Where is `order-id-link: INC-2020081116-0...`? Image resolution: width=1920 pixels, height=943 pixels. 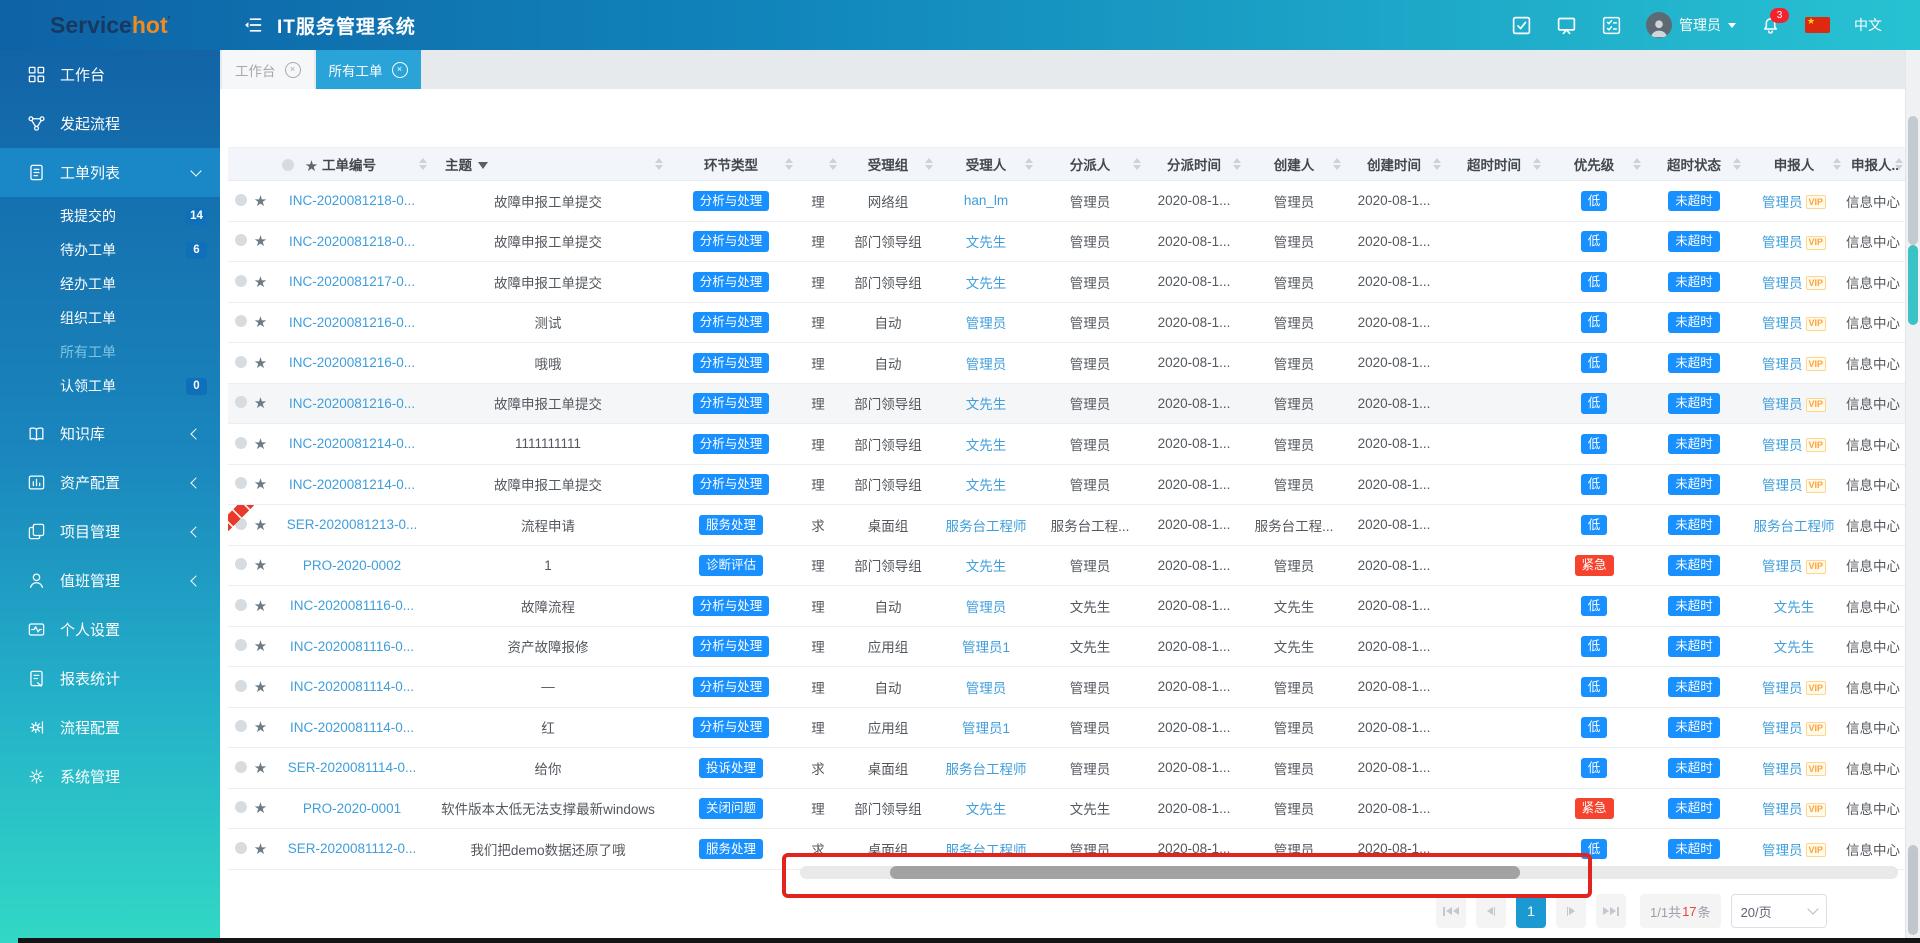 order-id-link: INC-2020081116-0... is located at coordinates (352, 605).